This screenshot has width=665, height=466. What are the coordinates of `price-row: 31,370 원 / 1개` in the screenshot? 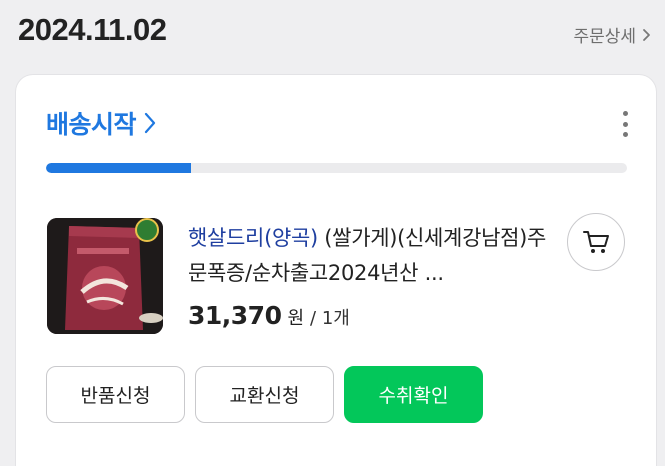 It's located at (269, 315).